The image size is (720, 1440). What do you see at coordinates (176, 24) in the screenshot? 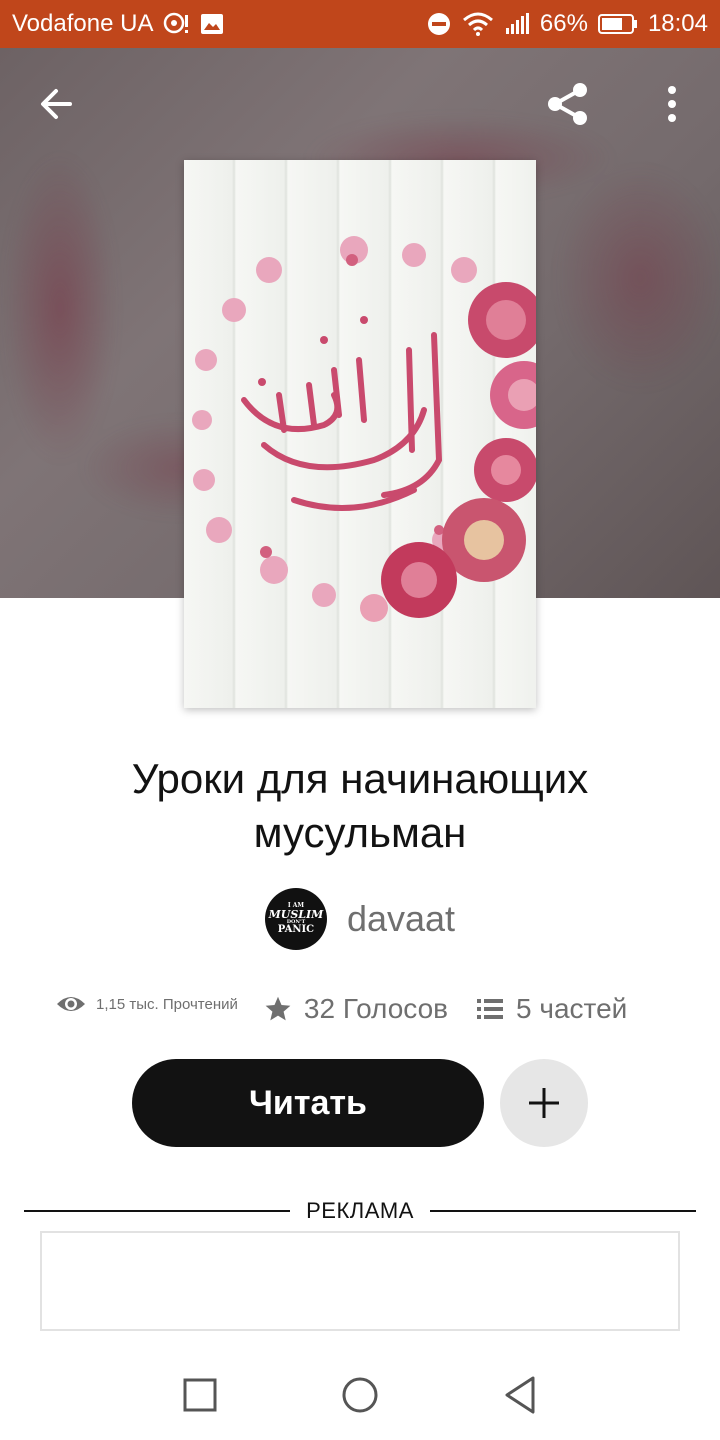
I see `hotspot-icon` at bounding box center [176, 24].